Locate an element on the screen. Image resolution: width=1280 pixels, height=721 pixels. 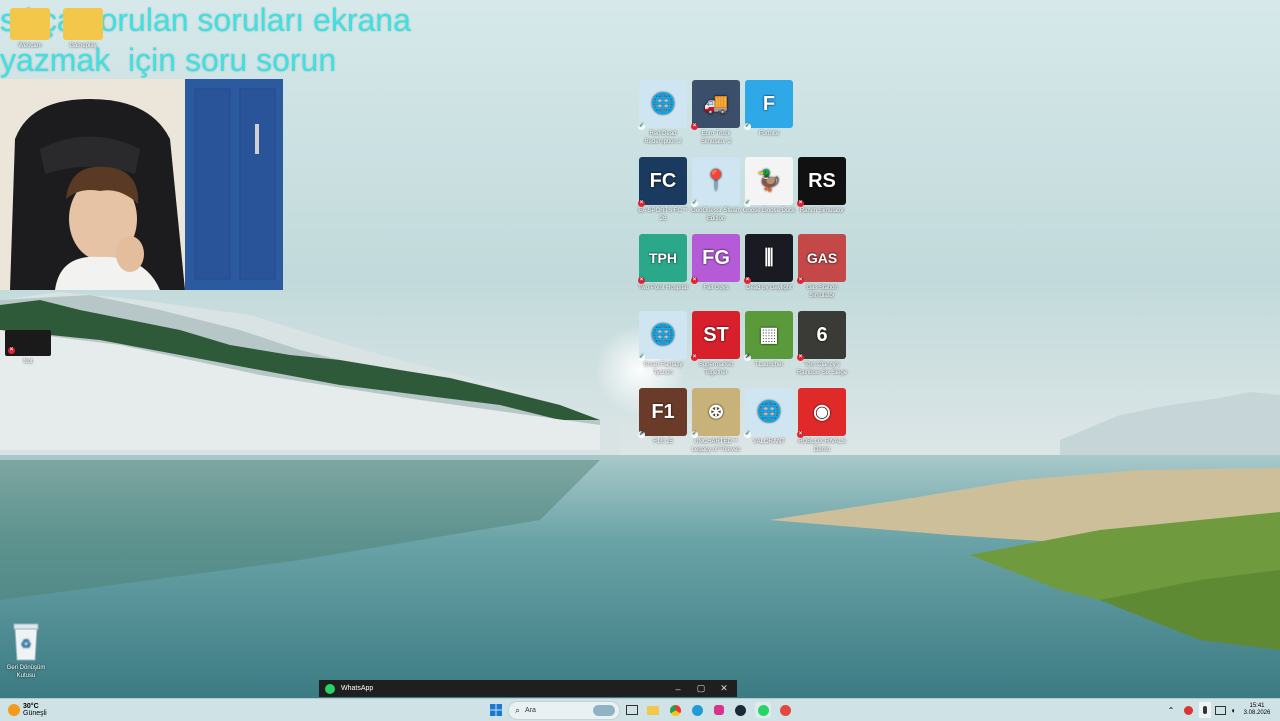
folder-icon is located at coordinates (30, 24).